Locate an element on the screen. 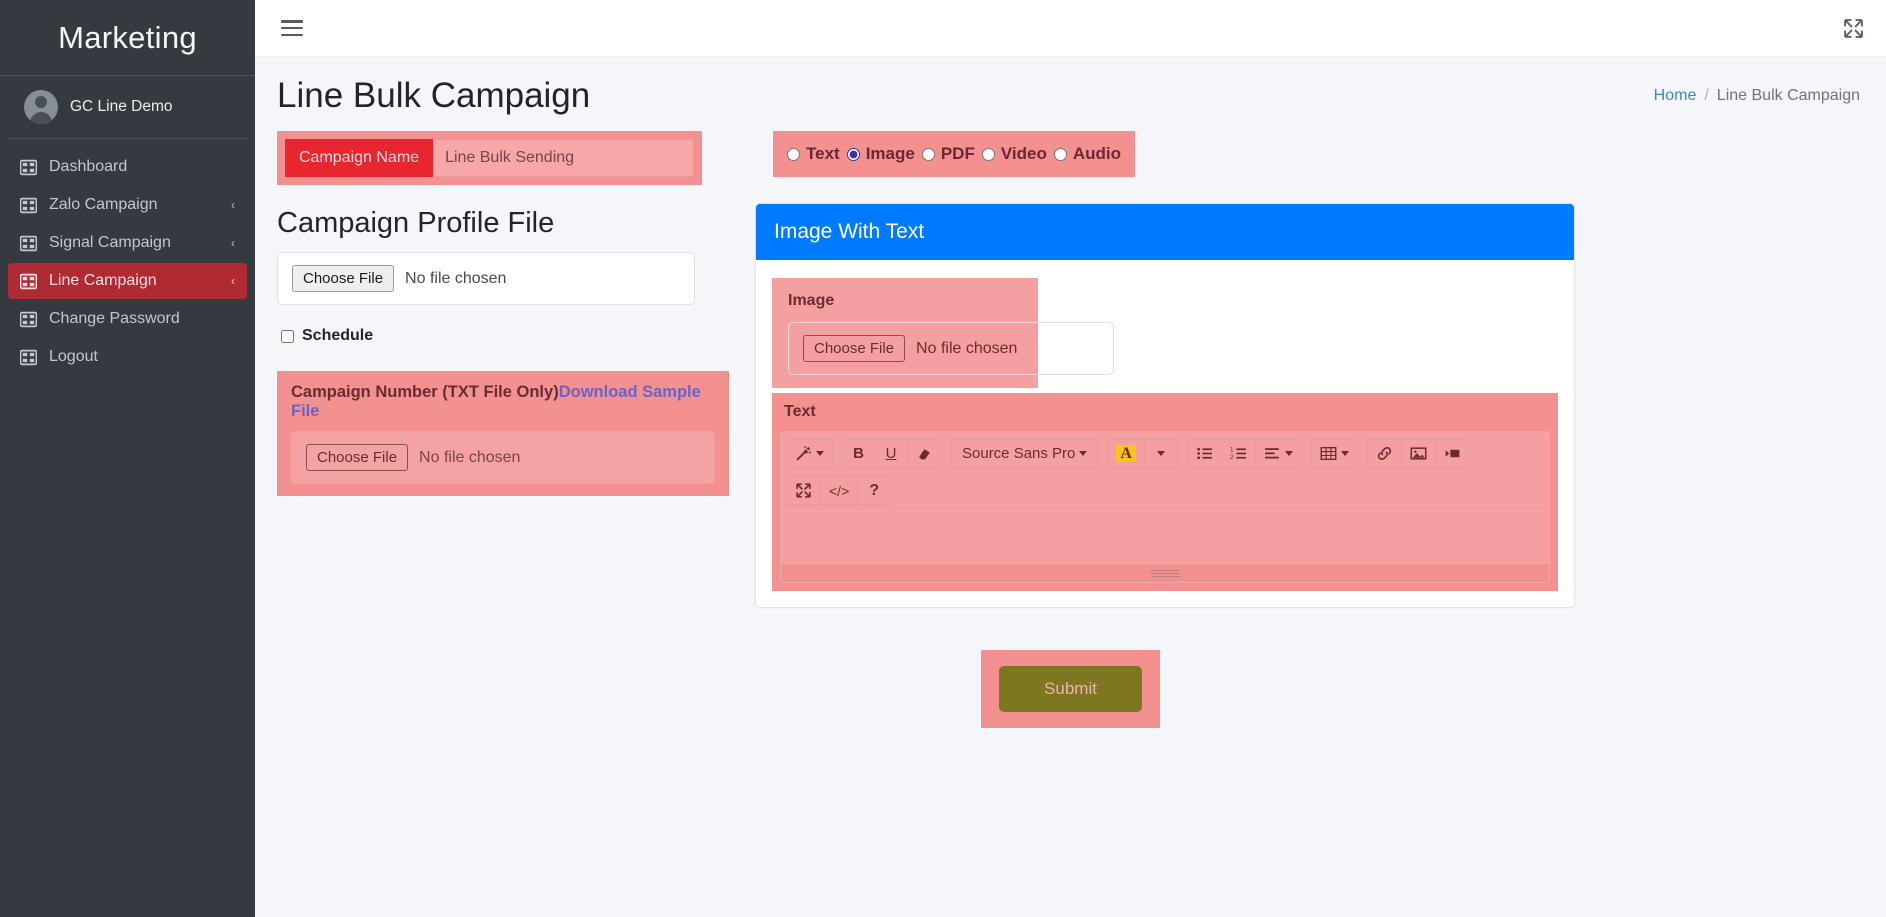  paragraph-align-icon is located at coordinates (1278, 453).